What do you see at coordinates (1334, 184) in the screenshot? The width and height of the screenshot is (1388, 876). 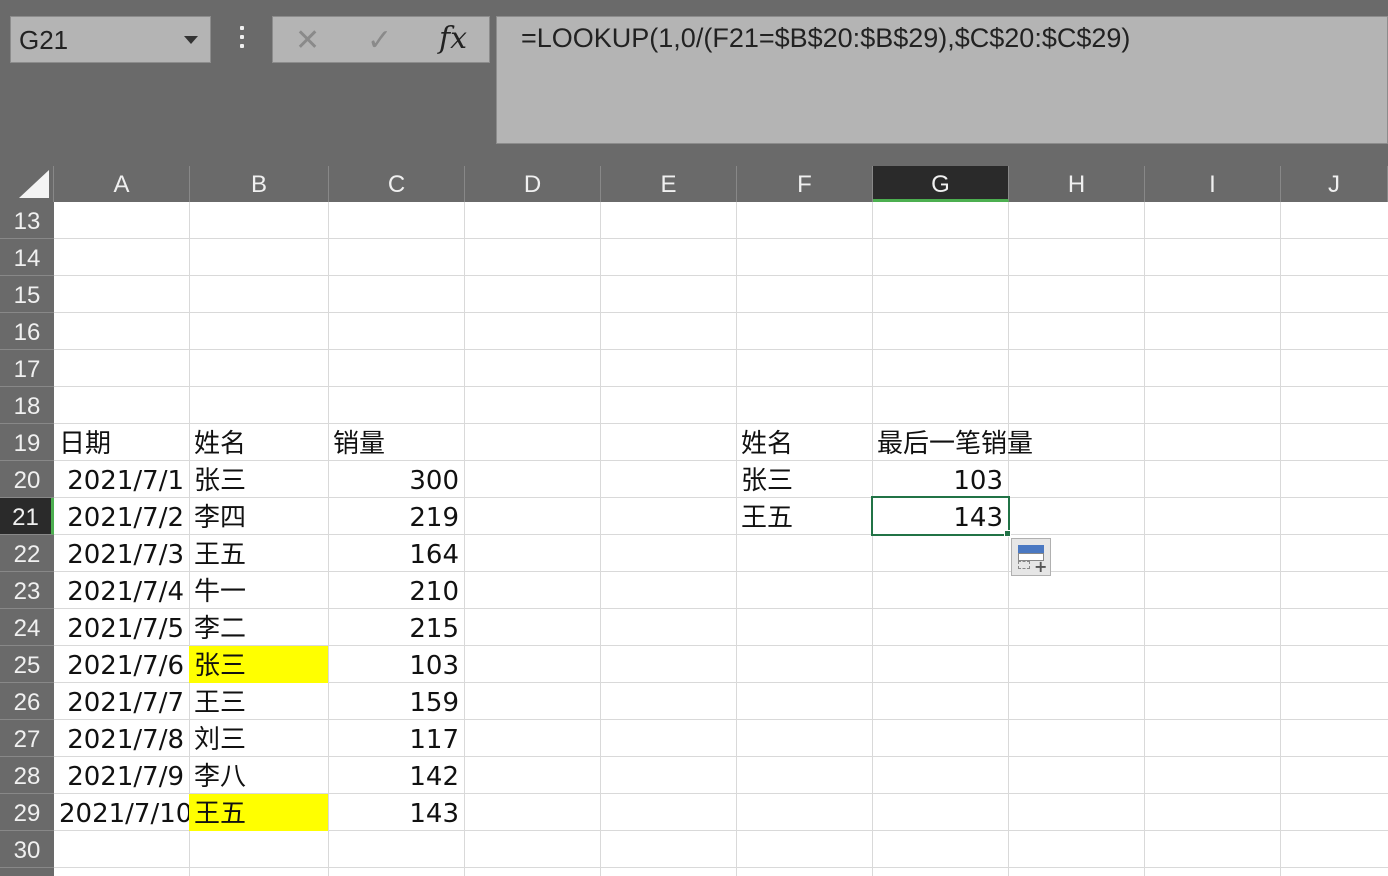 I see `column-header-j: J` at bounding box center [1334, 184].